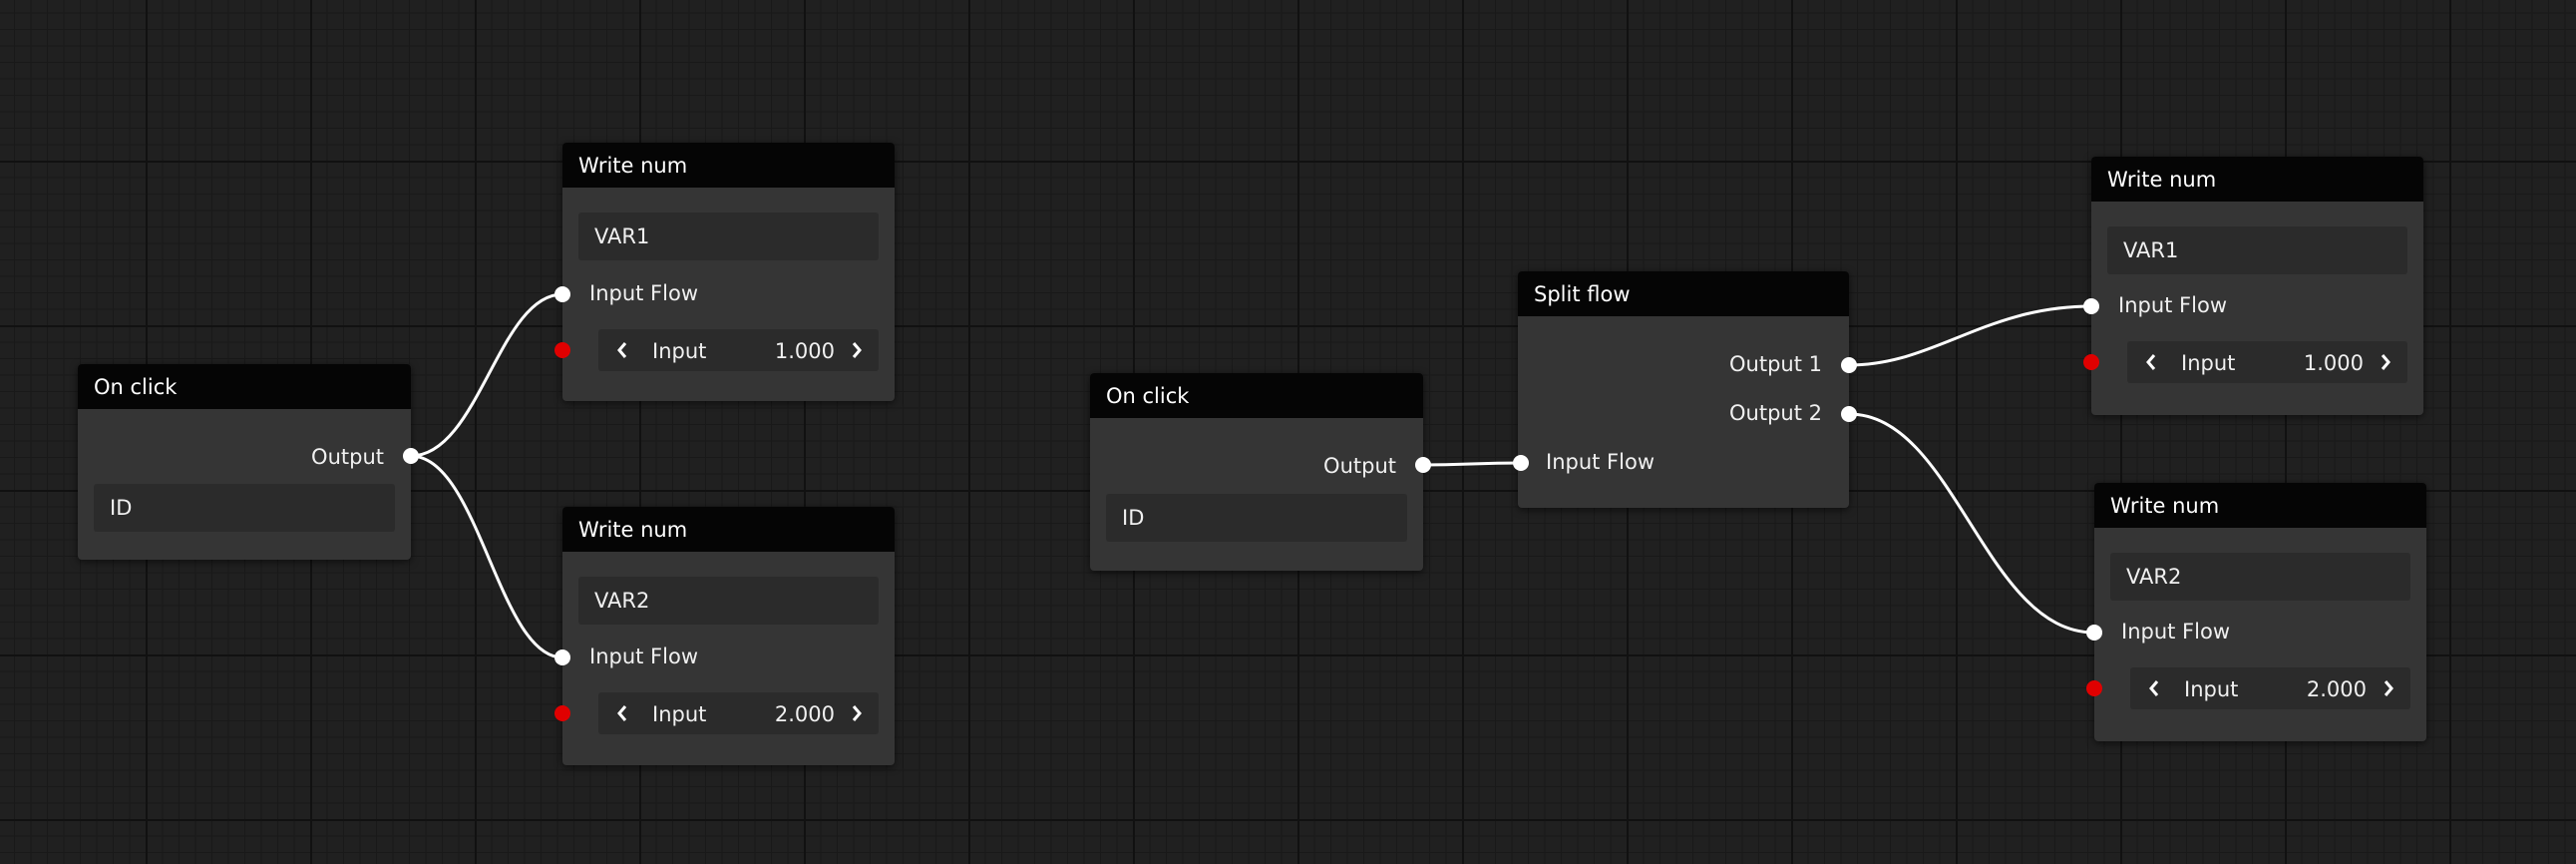 The image size is (2576, 864). What do you see at coordinates (1776, 364) in the screenshot?
I see `output-1-label: Output 1` at bounding box center [1776, 364].